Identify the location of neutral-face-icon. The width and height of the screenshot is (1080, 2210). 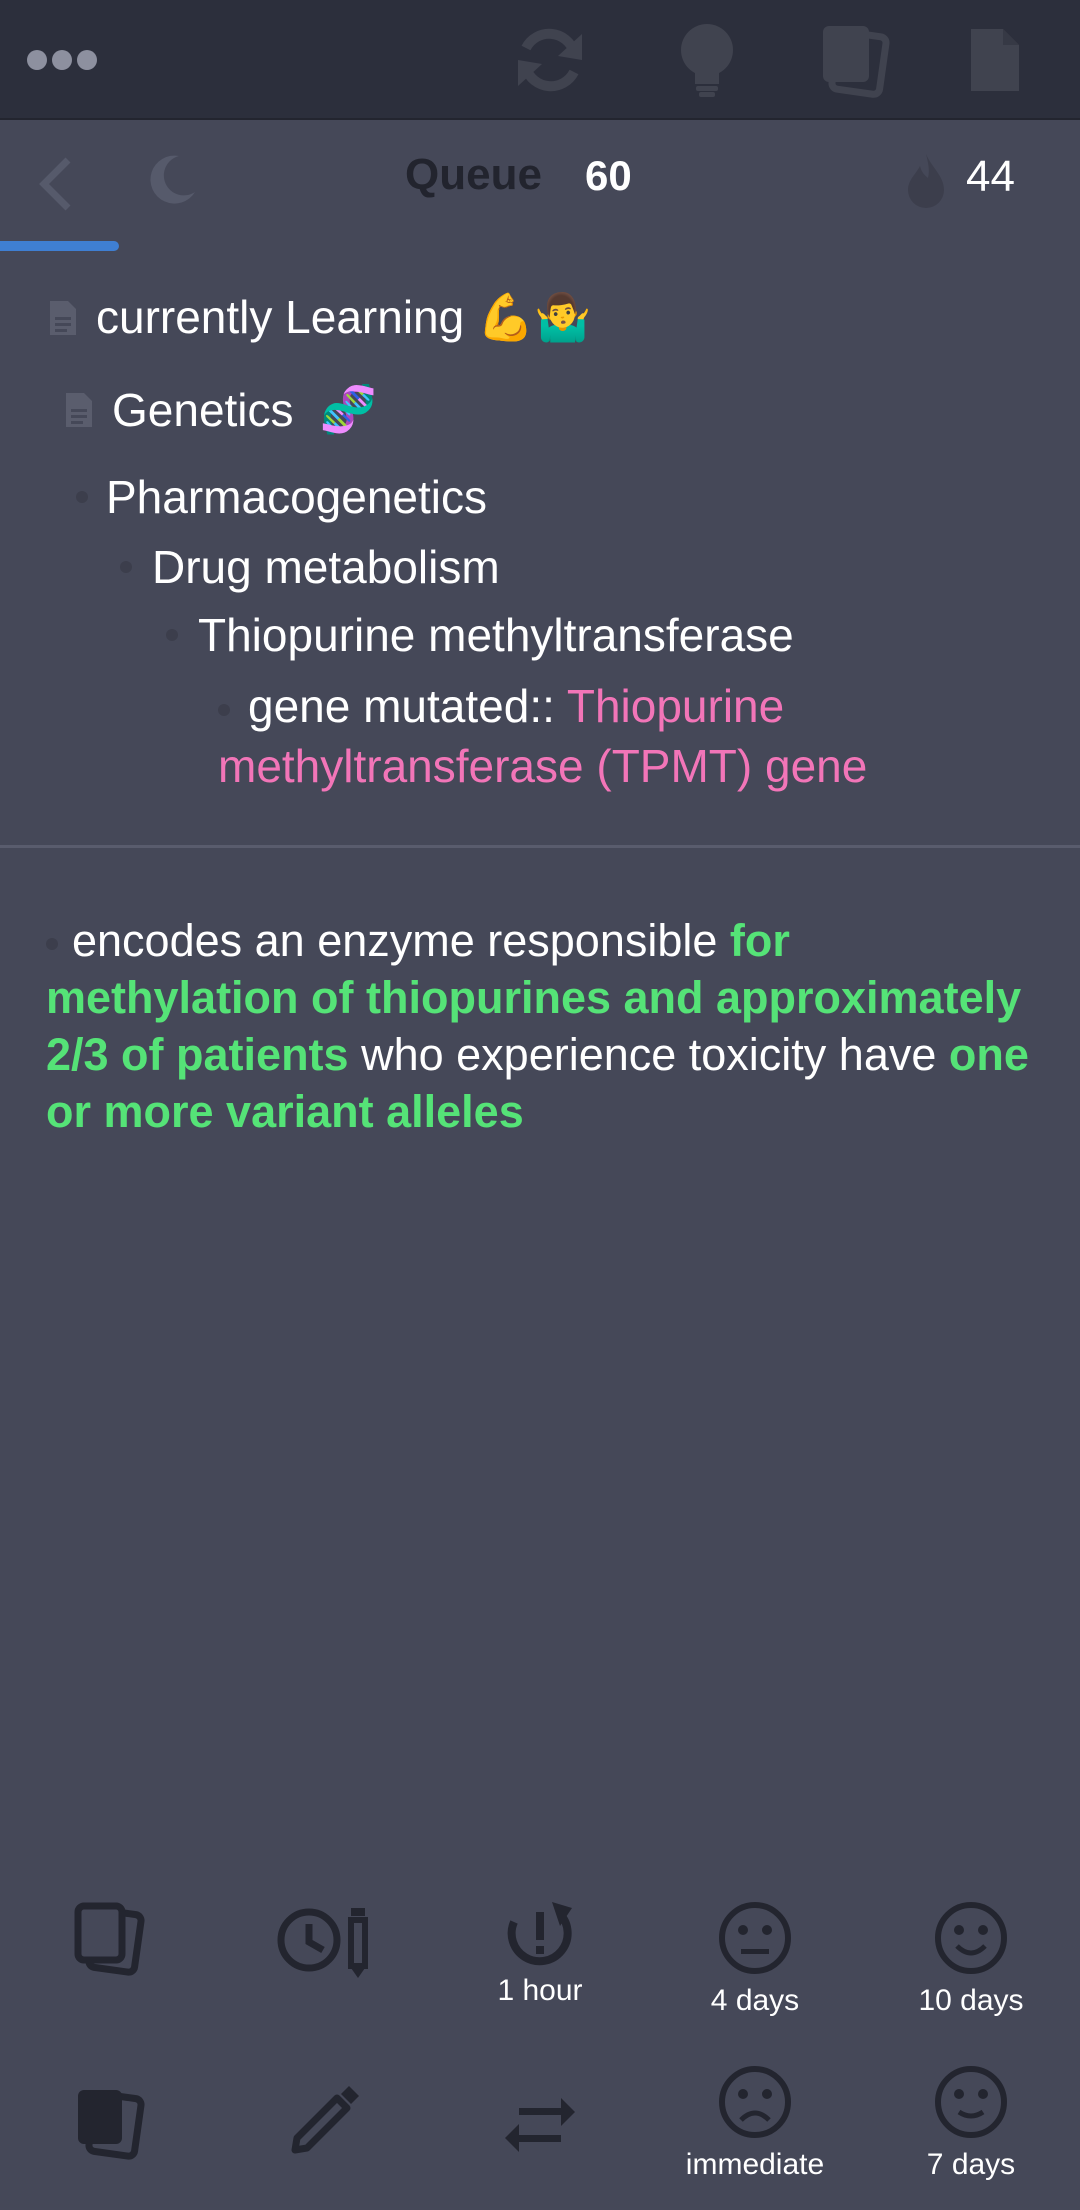
(755, 1938).